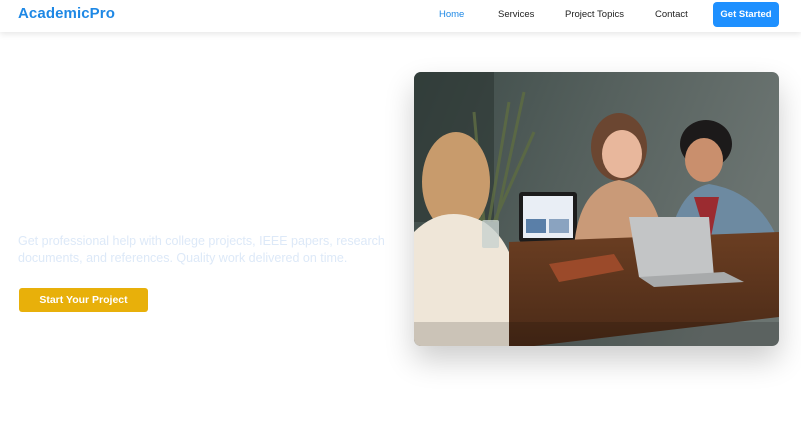 The height and width of the screenshot is (428, 801). I want to click on nav-project-topics: Project Topics, so click(594, 14).